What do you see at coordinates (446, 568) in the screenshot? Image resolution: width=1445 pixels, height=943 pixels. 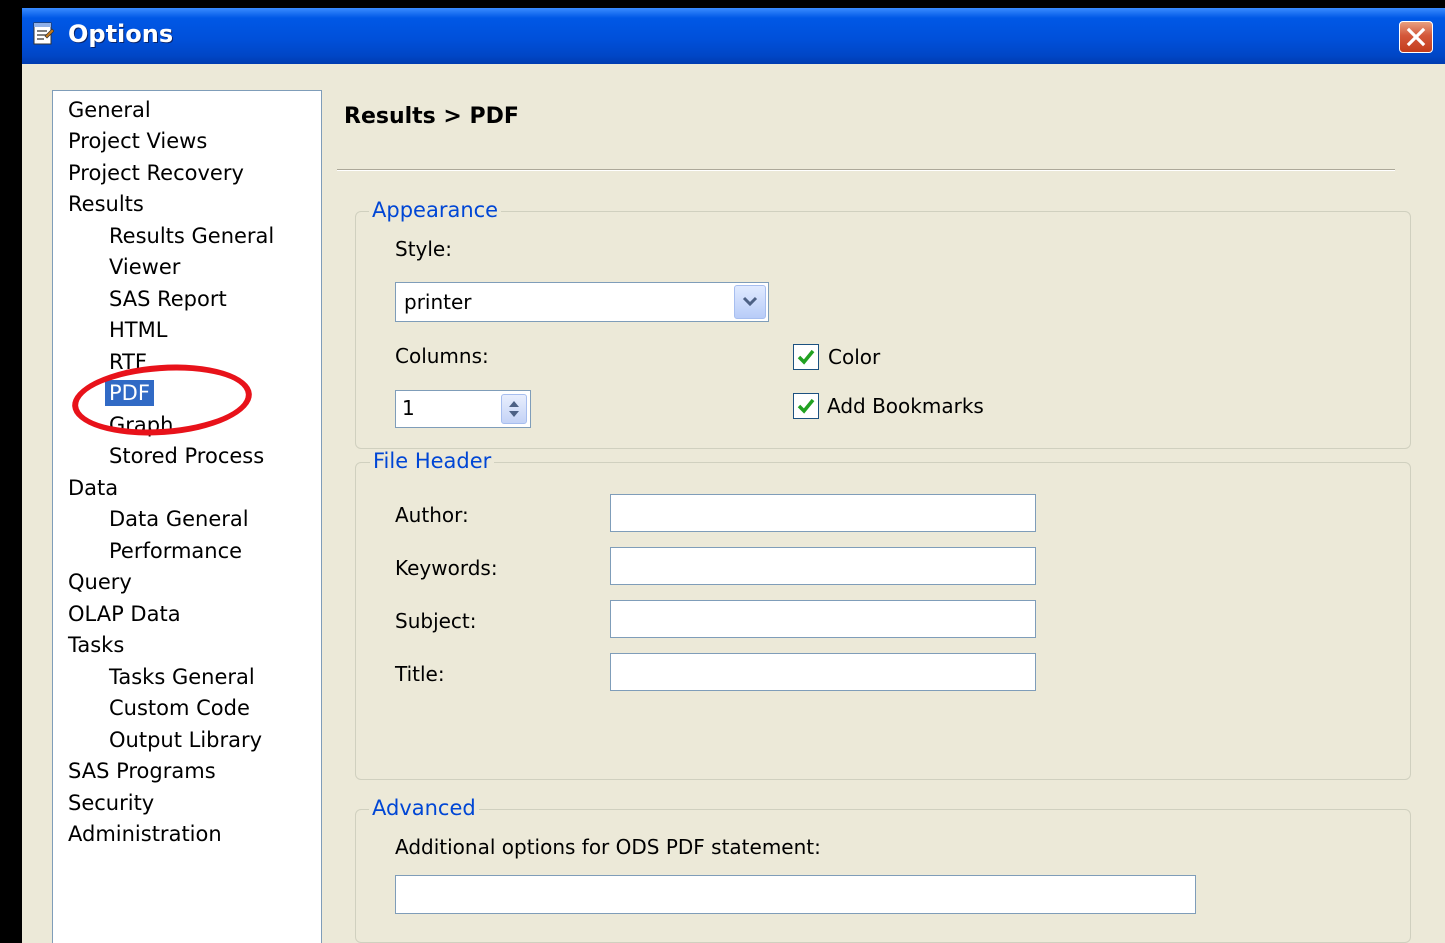 I see `keywords-label: Keywords:` at bounding box center [446, 568].